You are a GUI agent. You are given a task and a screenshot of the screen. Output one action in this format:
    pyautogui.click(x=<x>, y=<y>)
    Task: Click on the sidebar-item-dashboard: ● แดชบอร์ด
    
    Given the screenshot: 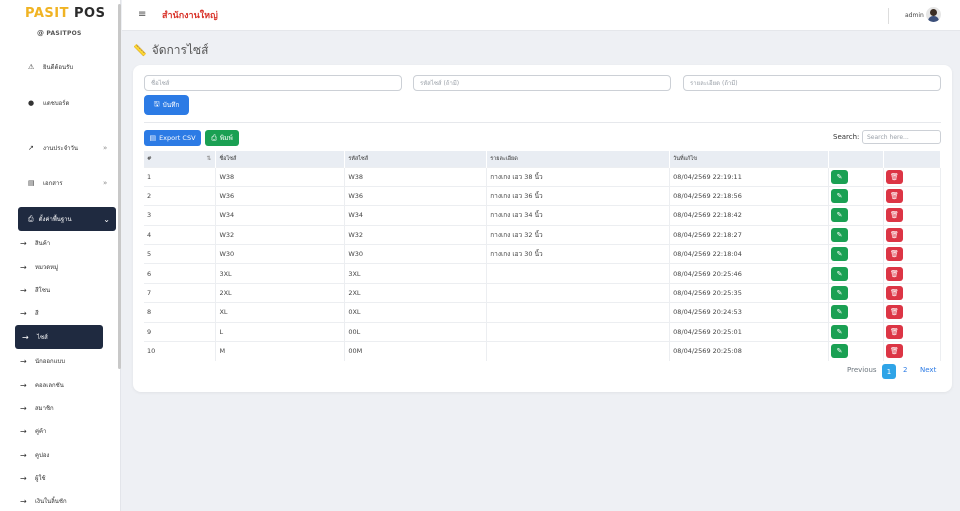 What is the action you would take?
    pyautogui.click(x=48, y=103)
    